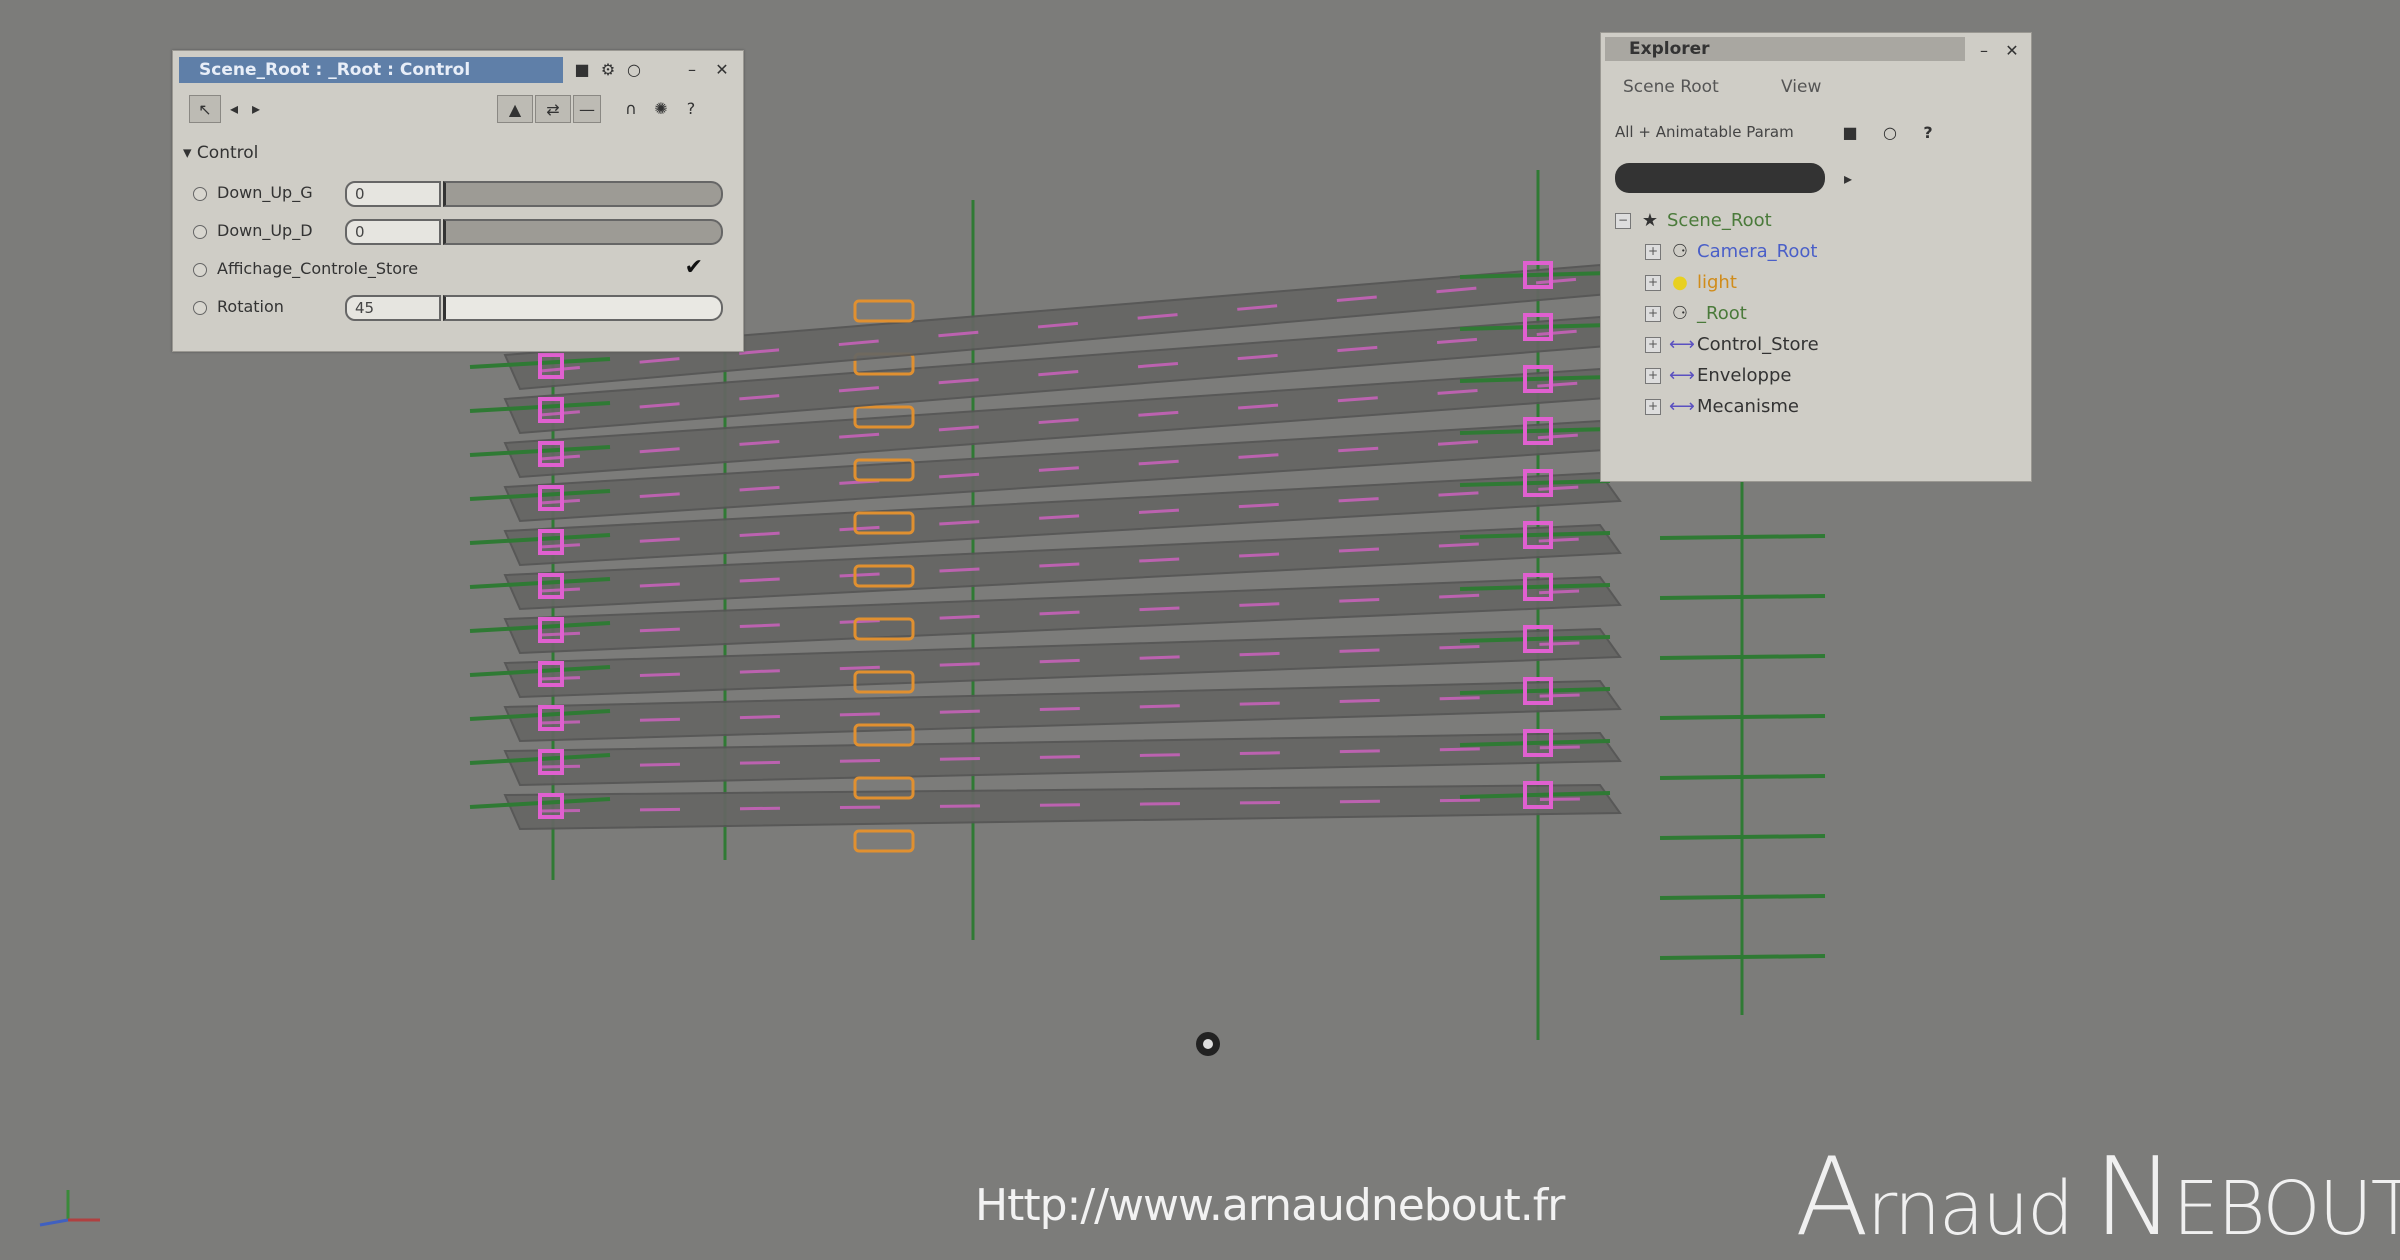 The height and width of the screenshot is (1260, 2400). What do you see at coordinates (1758, 344) in the screenshot?
I see `tree-node-label: Control_Store` at bounding box center [1758, 344].